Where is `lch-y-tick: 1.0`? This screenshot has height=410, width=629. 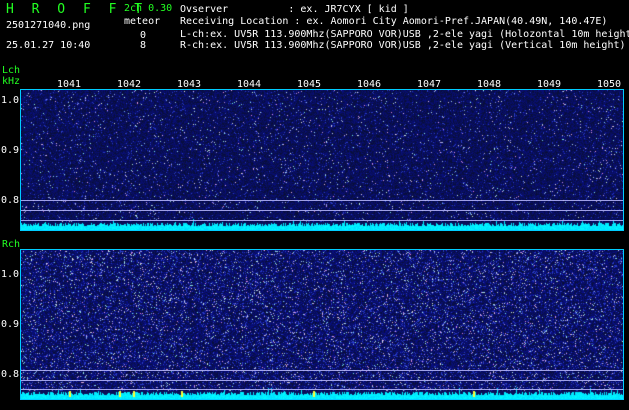 lch-y-tick: 1.0 is located at coordinates (10, 100).